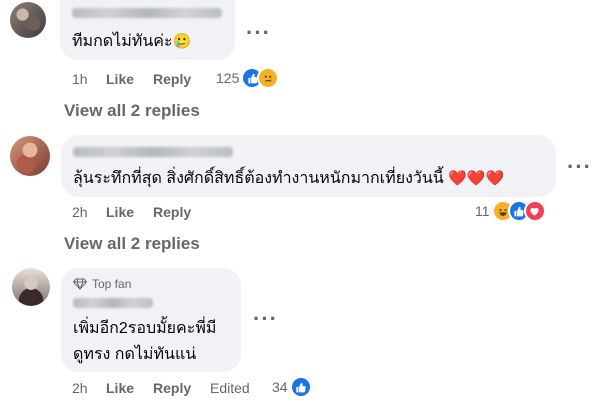  I want to click on comment-bubble: ทีมกดไม่ทันค่ะ🥲, so click(147, 30).